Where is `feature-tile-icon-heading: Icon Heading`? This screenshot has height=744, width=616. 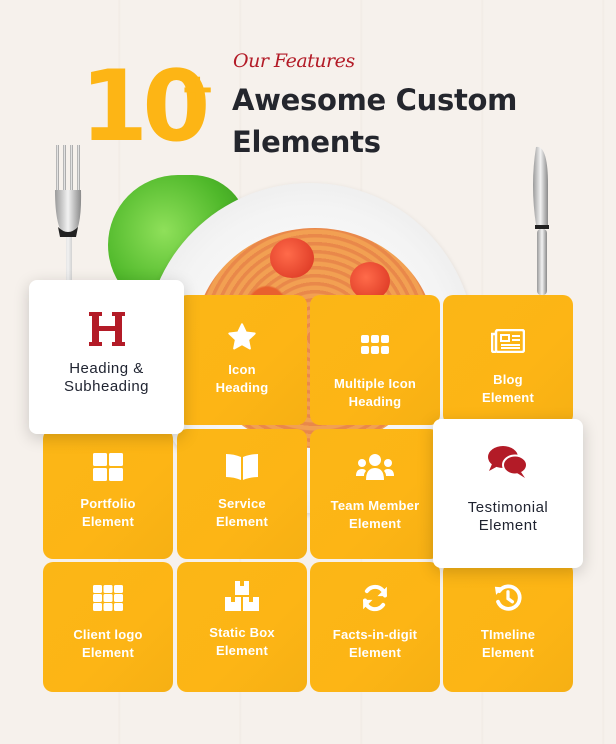 feature-tile-icon-heading: Icon Heading is located at coordinates (242, 360).